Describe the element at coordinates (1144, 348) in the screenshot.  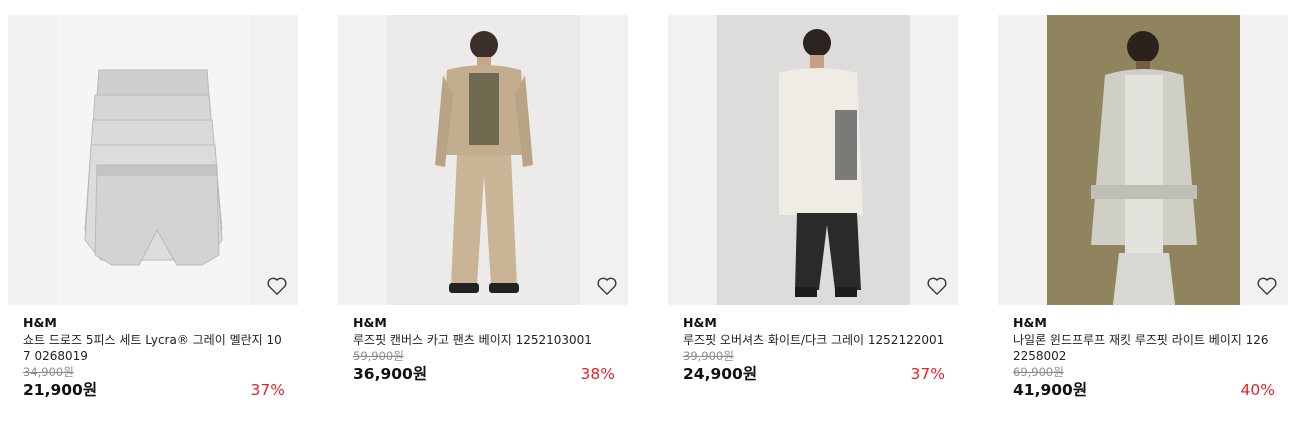
I see `product-title: 나일론 윈드프루프 재킷 루즈핏 라이트 베이지 126 2258002` at that location.